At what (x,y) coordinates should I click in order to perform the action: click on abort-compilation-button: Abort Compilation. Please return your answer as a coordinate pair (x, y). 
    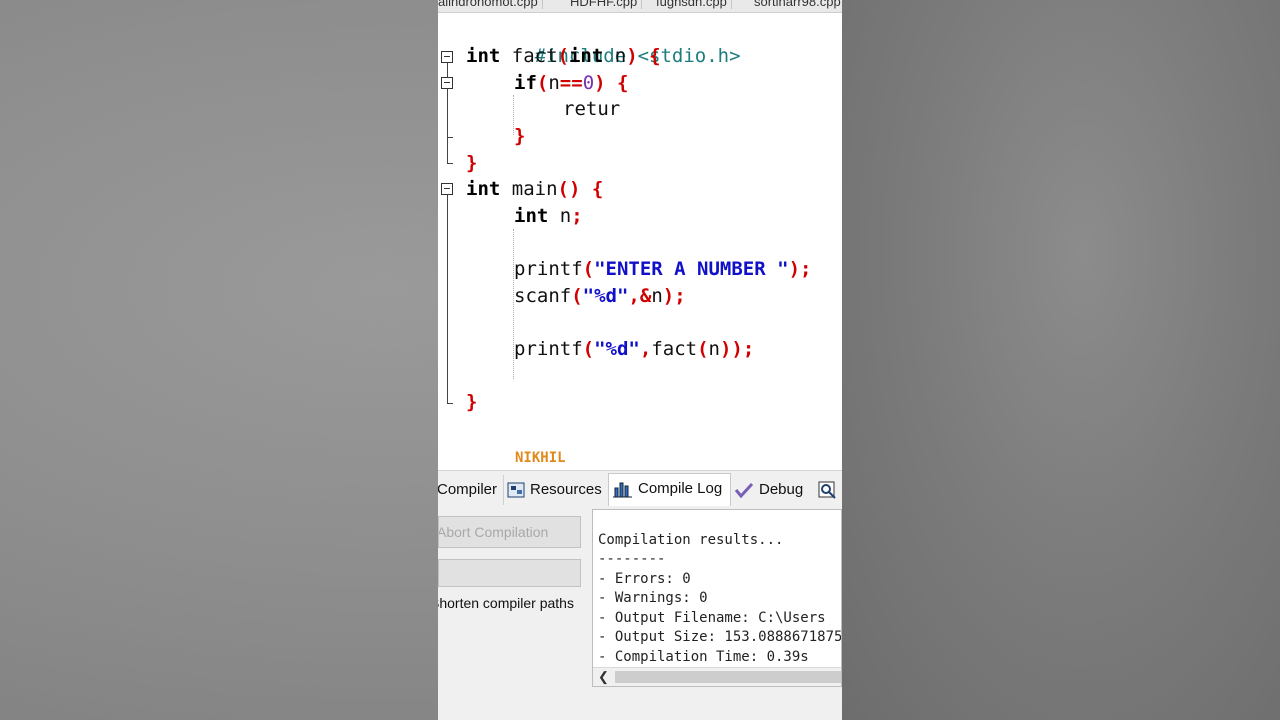
    Looking at the image, I should click on (509, 532).